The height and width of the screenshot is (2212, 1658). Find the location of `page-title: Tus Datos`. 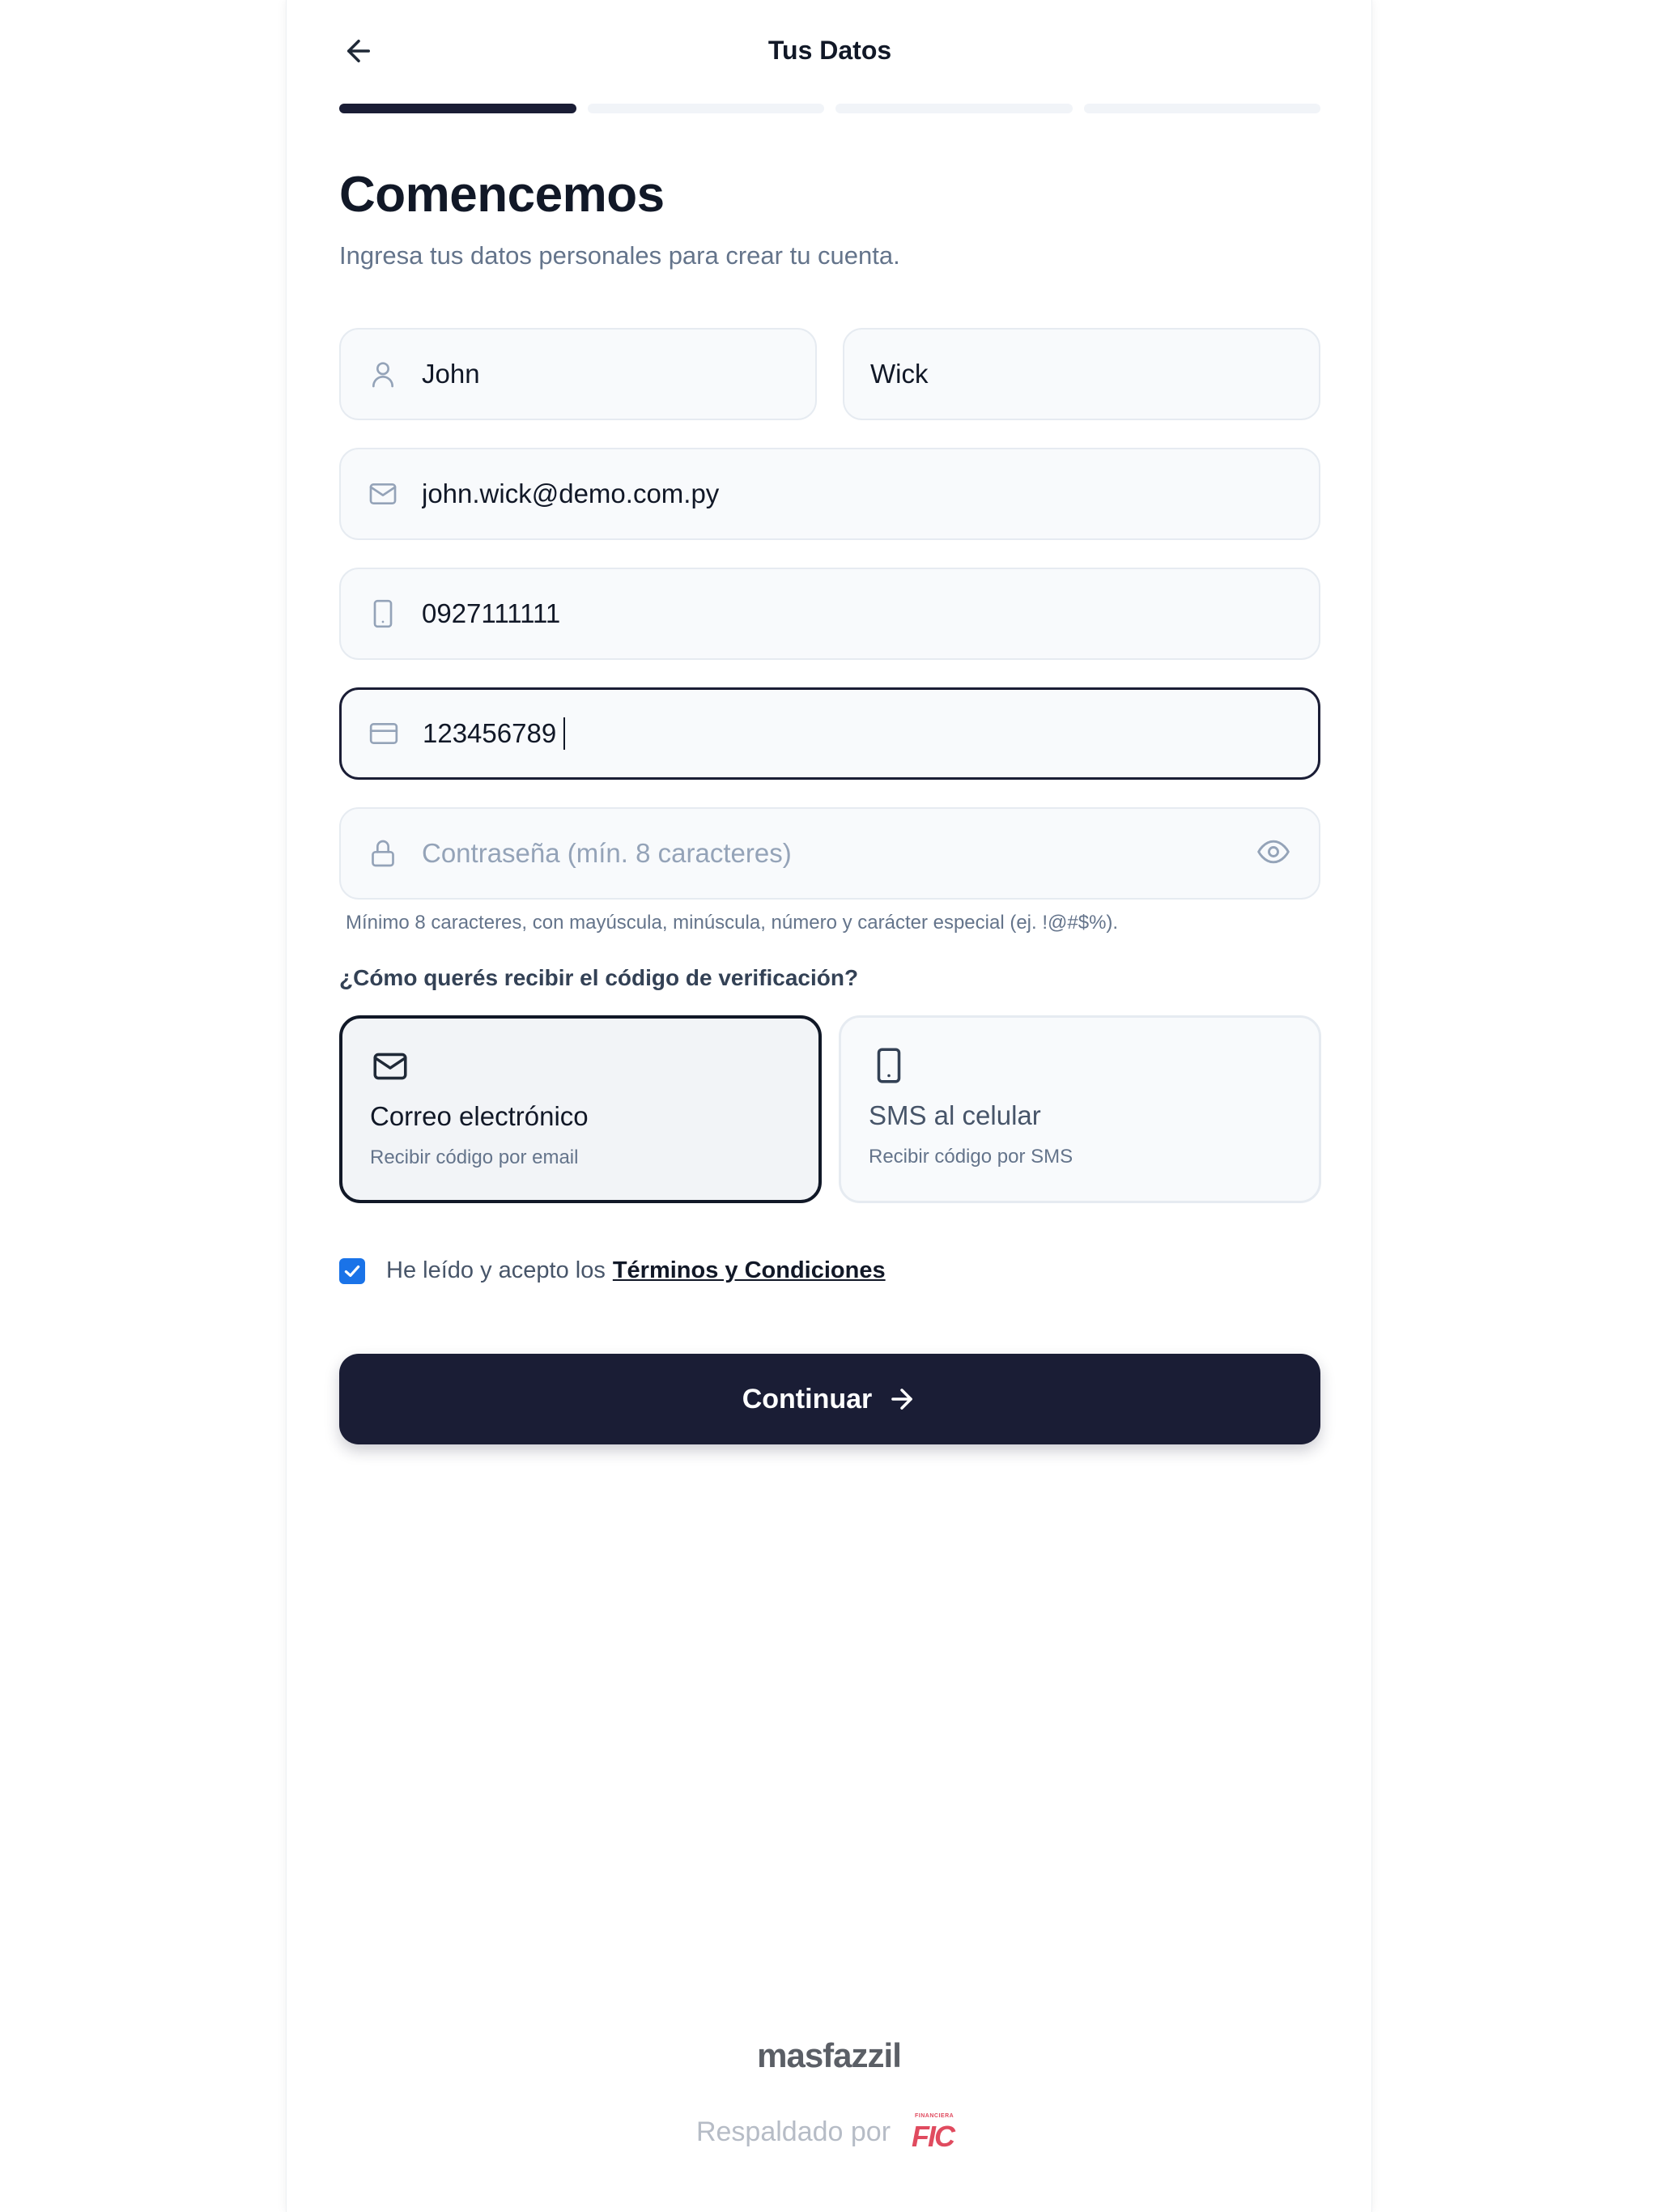

page-title: Tus Datos is located at coordinates (829, 50).